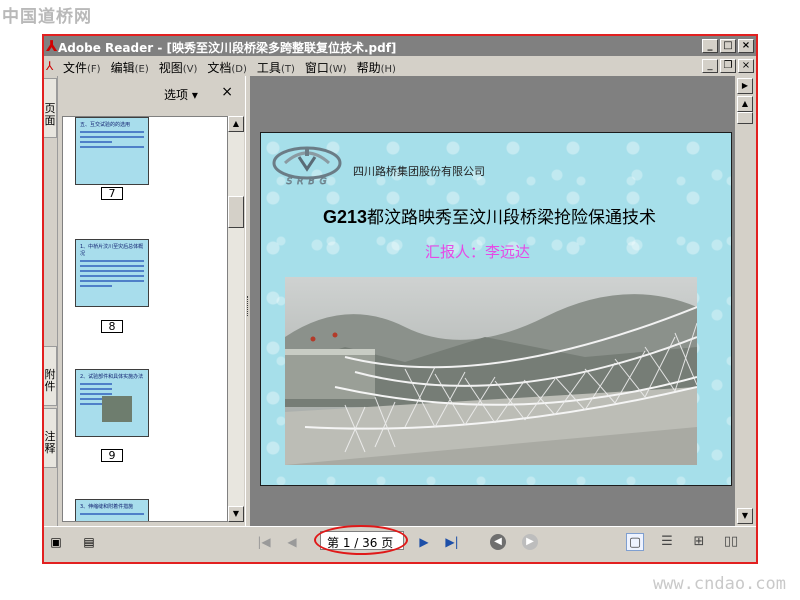  Describe the element at coordinates (112, 326) in the screenshot. I see `page-number-label: 8` at that location.